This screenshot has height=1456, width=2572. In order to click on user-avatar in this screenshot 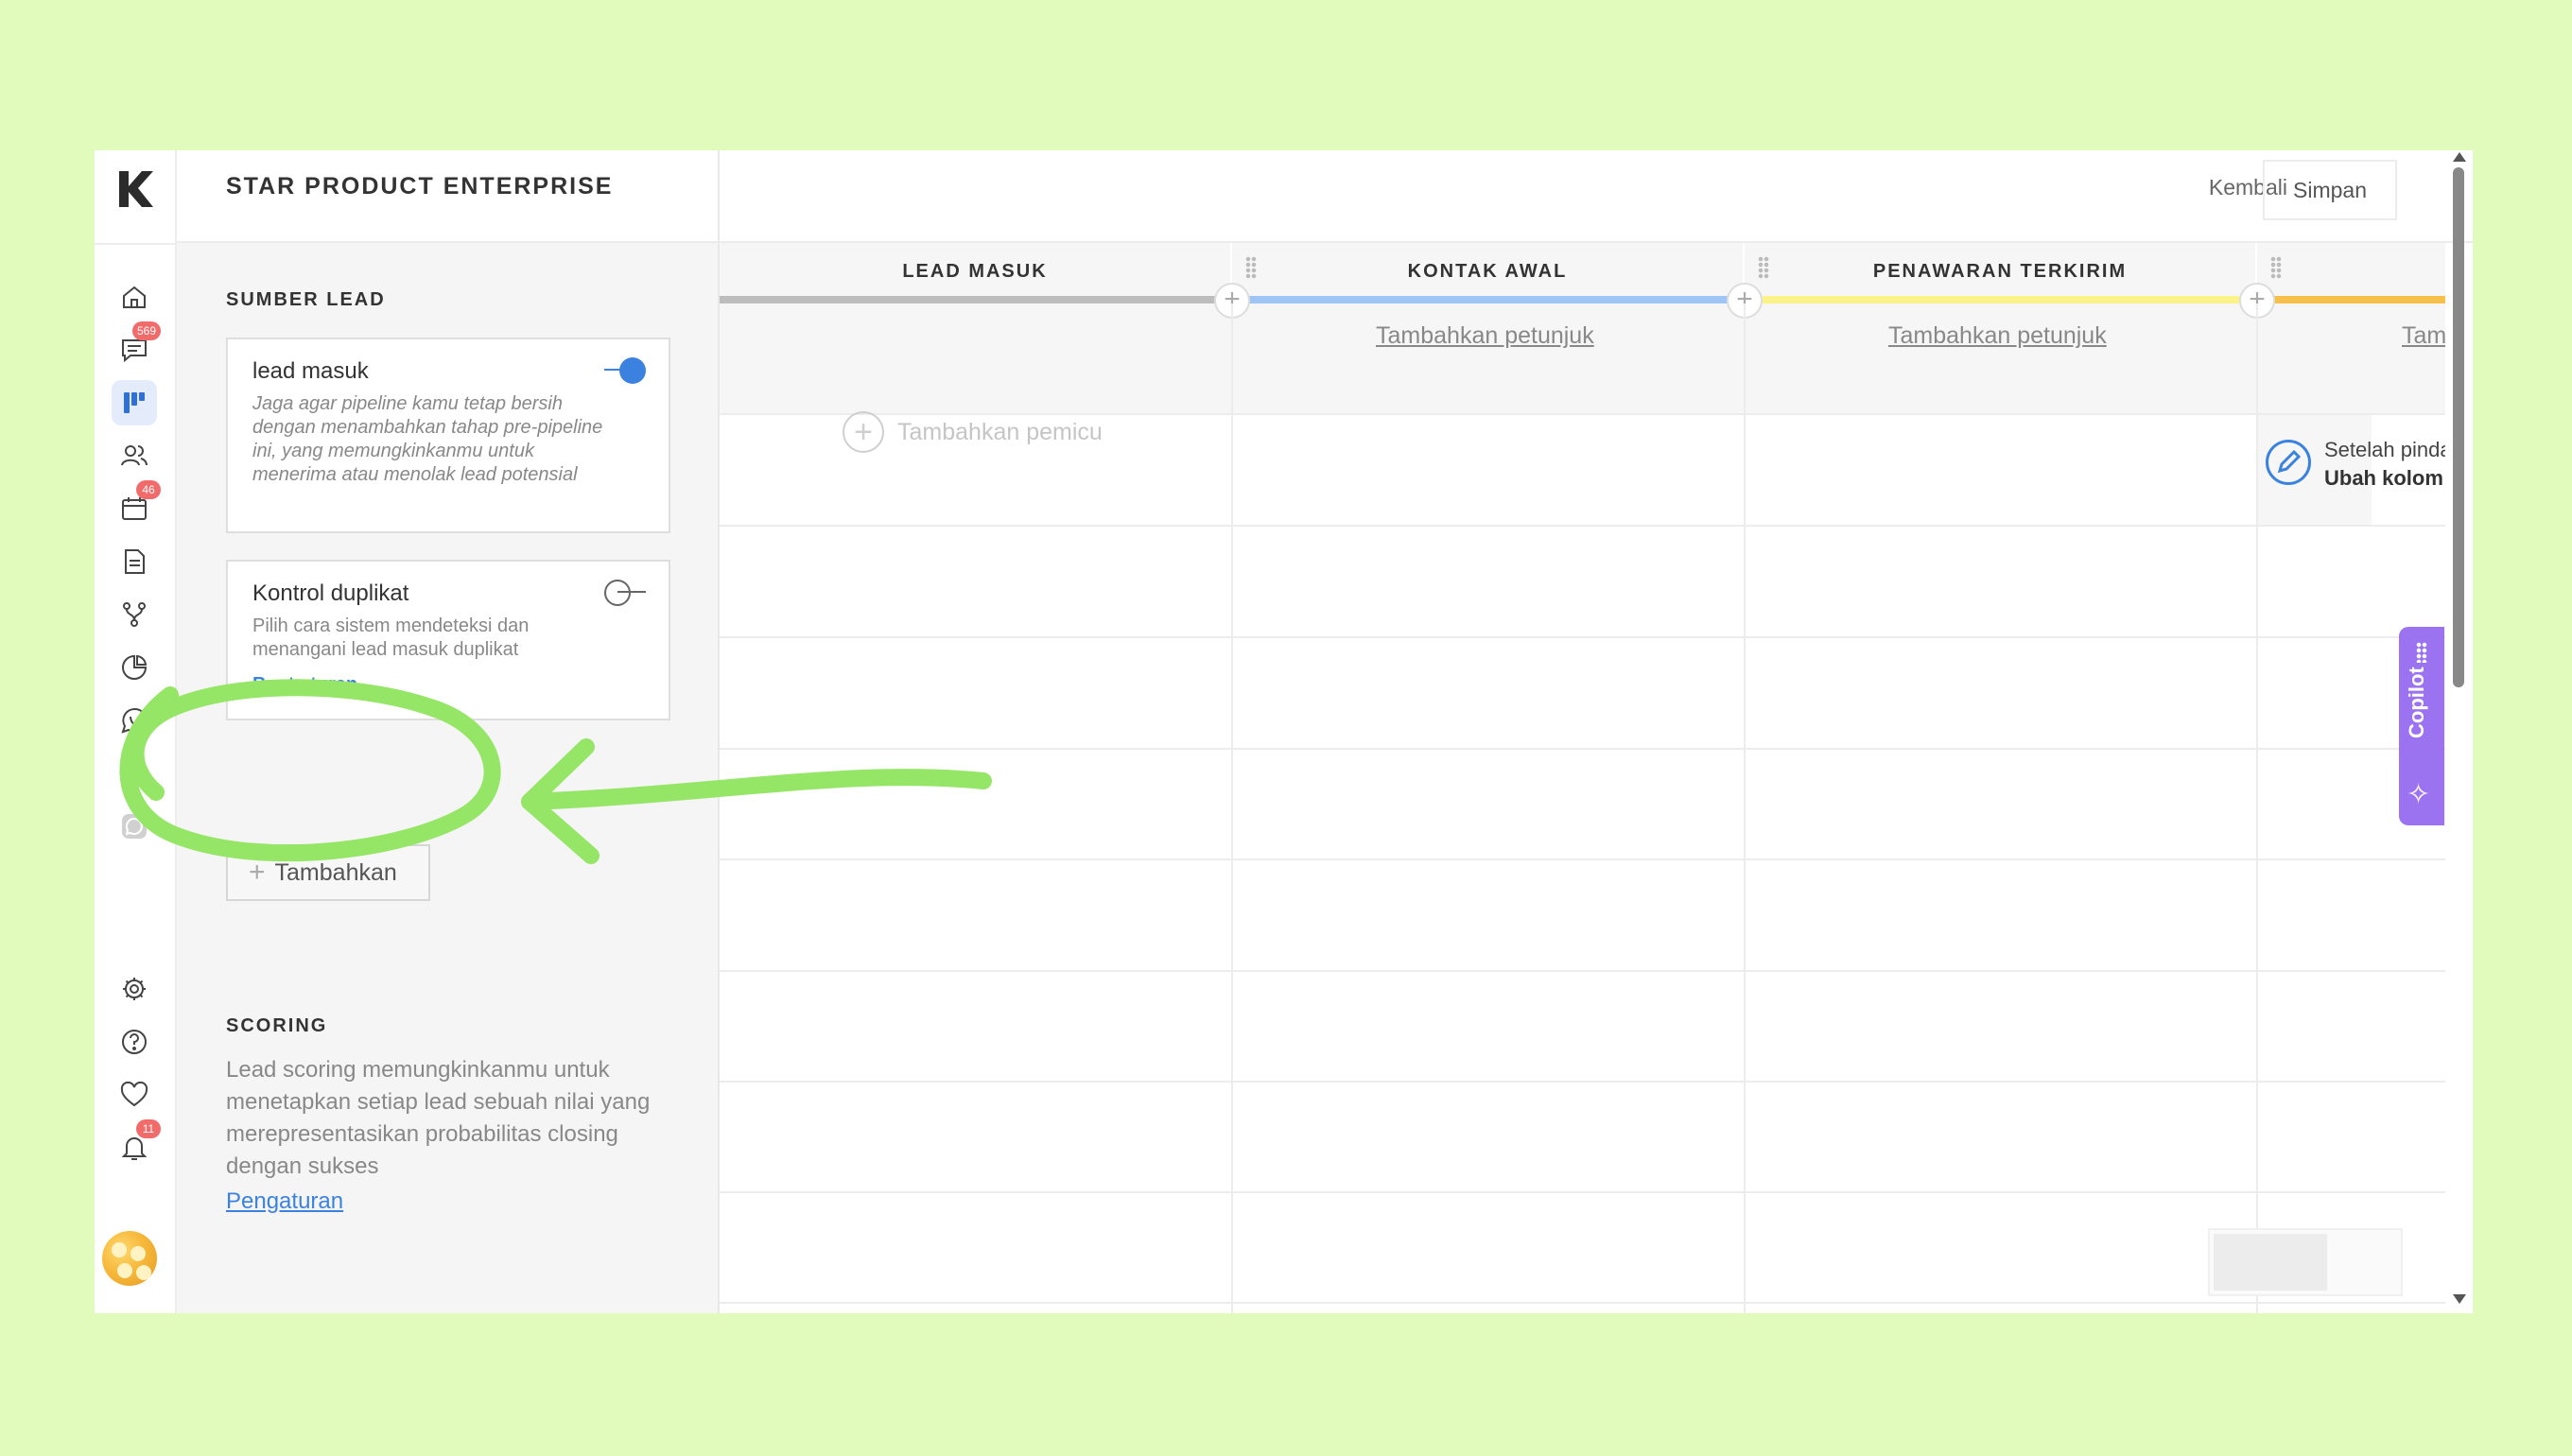, I will do `click(129, 1258)`.